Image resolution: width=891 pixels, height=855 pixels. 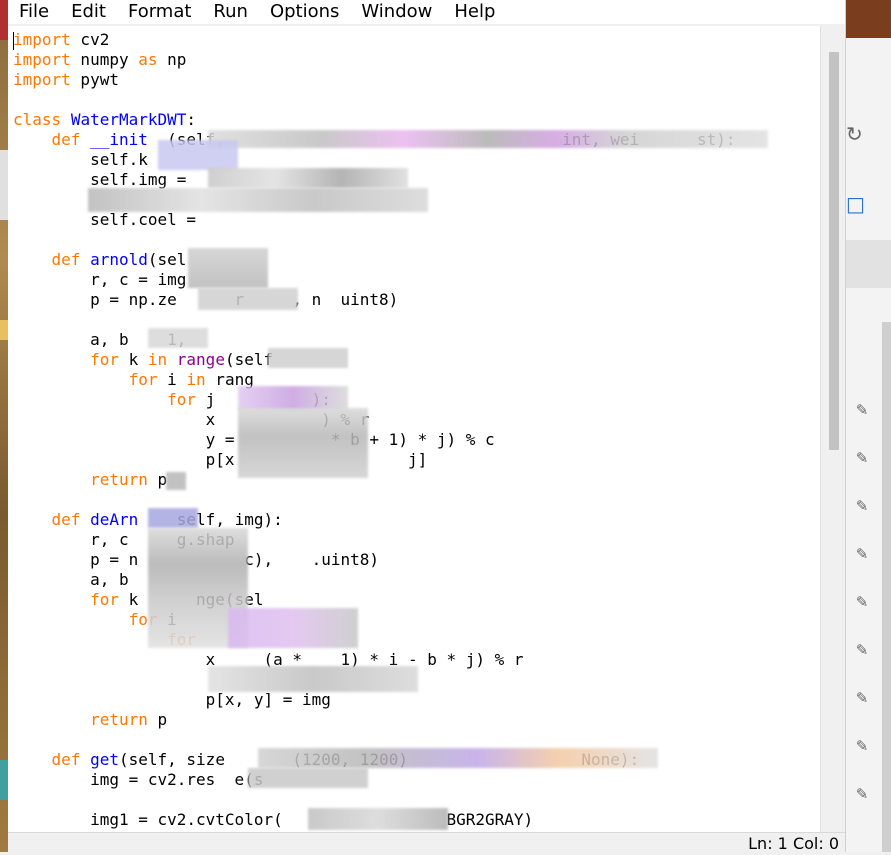 What do you see at coordinates (374, 340) in the screenshot?
I see `code-line: a, b 1,` at bounding box center [374, 340].